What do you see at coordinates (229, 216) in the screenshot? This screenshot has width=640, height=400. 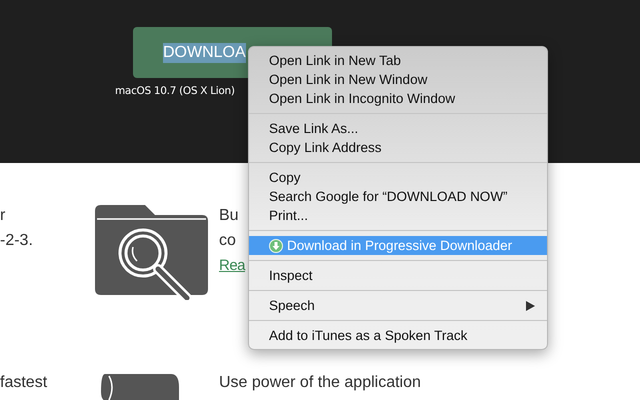 I see `feature-text: Bu` at bounding box center [229, 216].